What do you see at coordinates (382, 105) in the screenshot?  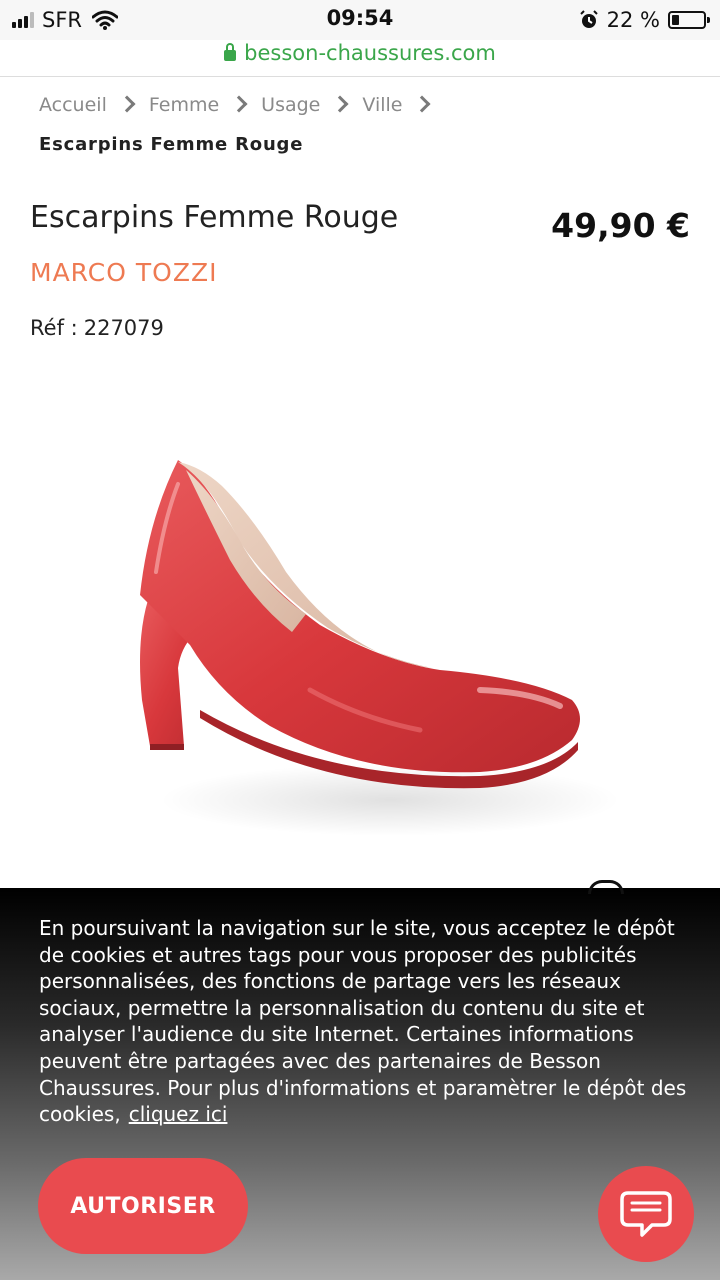 I see `breadcrumb-item-ville: Ville` at bounding box center [382, 105].